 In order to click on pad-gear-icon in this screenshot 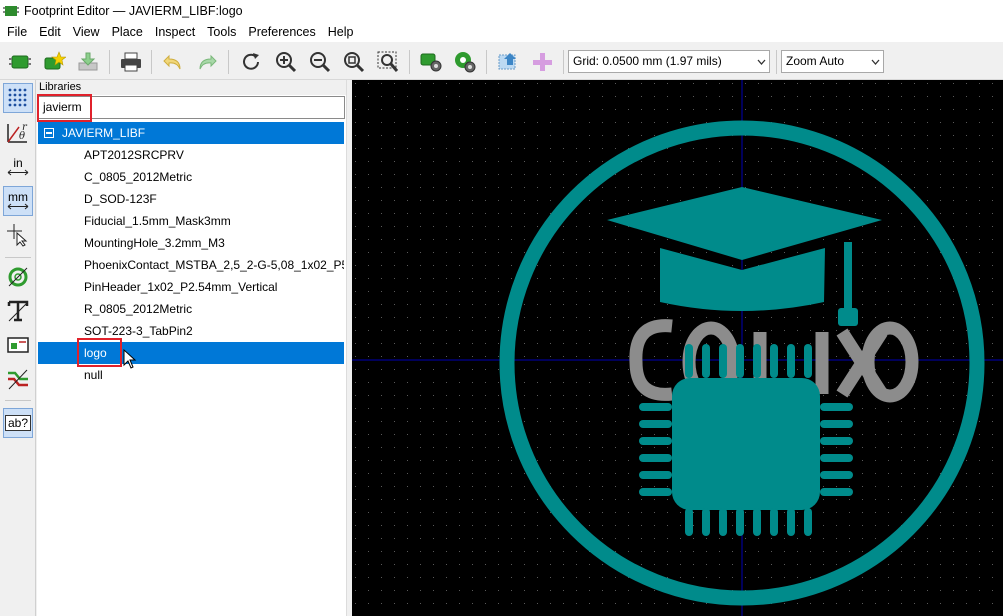, I will do `click(465, 62)`.